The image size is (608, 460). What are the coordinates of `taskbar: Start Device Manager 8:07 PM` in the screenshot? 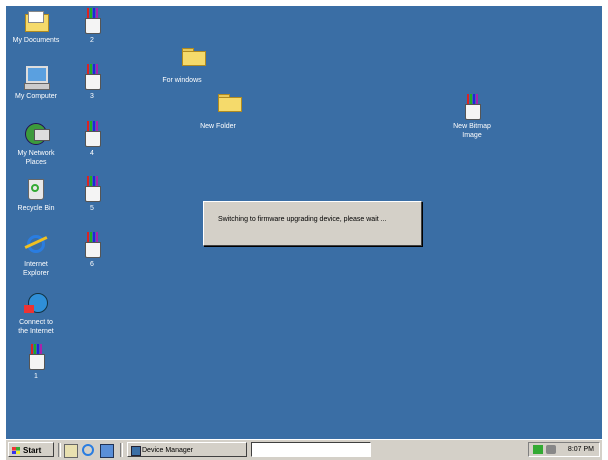 It's located at (304, 449).